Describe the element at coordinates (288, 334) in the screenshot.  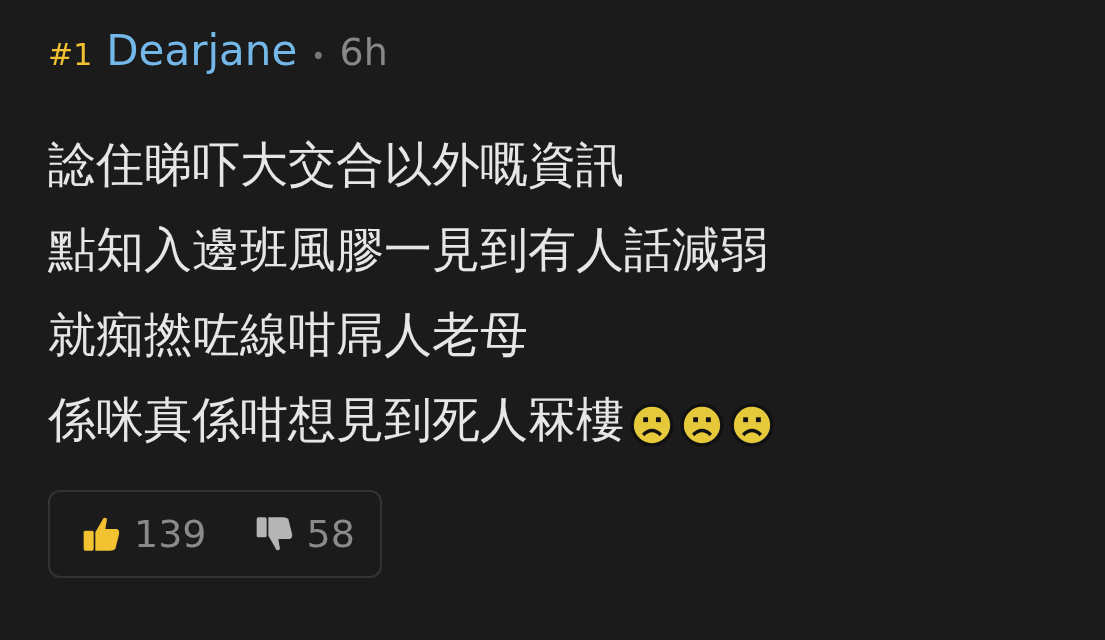
I see `post-text-line: 就痴撚咗線咁屌人老母` at that location.